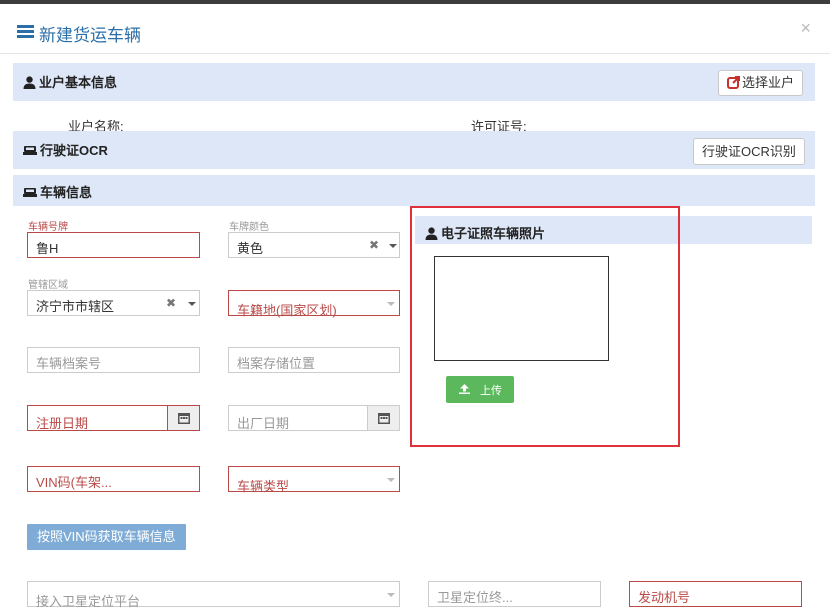 This screenshot has width=830, height=615. Describe the element at coordinates (314, 245) in the screenshot. I see `plate-color-select: 黄色 ✖` at that location.